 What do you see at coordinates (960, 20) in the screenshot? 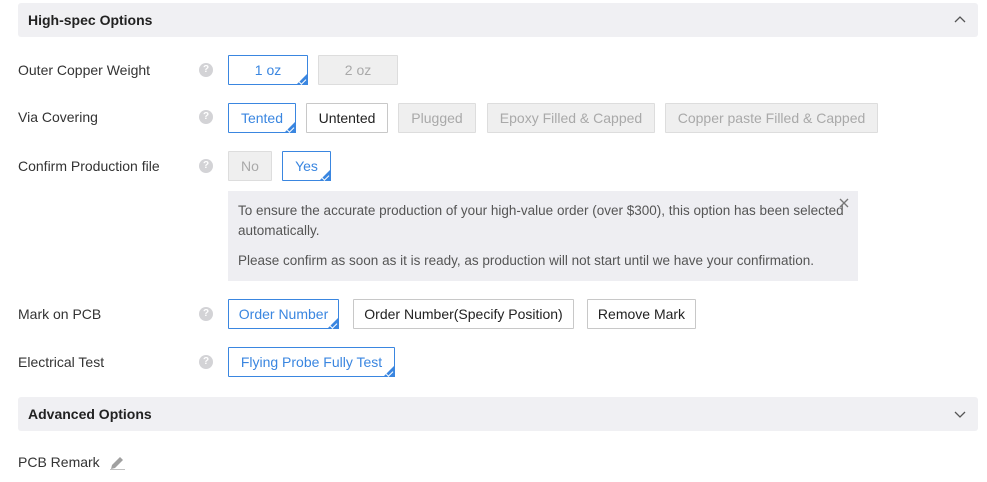
I see `chevron-up-icon` at bounding box center [960, 20].